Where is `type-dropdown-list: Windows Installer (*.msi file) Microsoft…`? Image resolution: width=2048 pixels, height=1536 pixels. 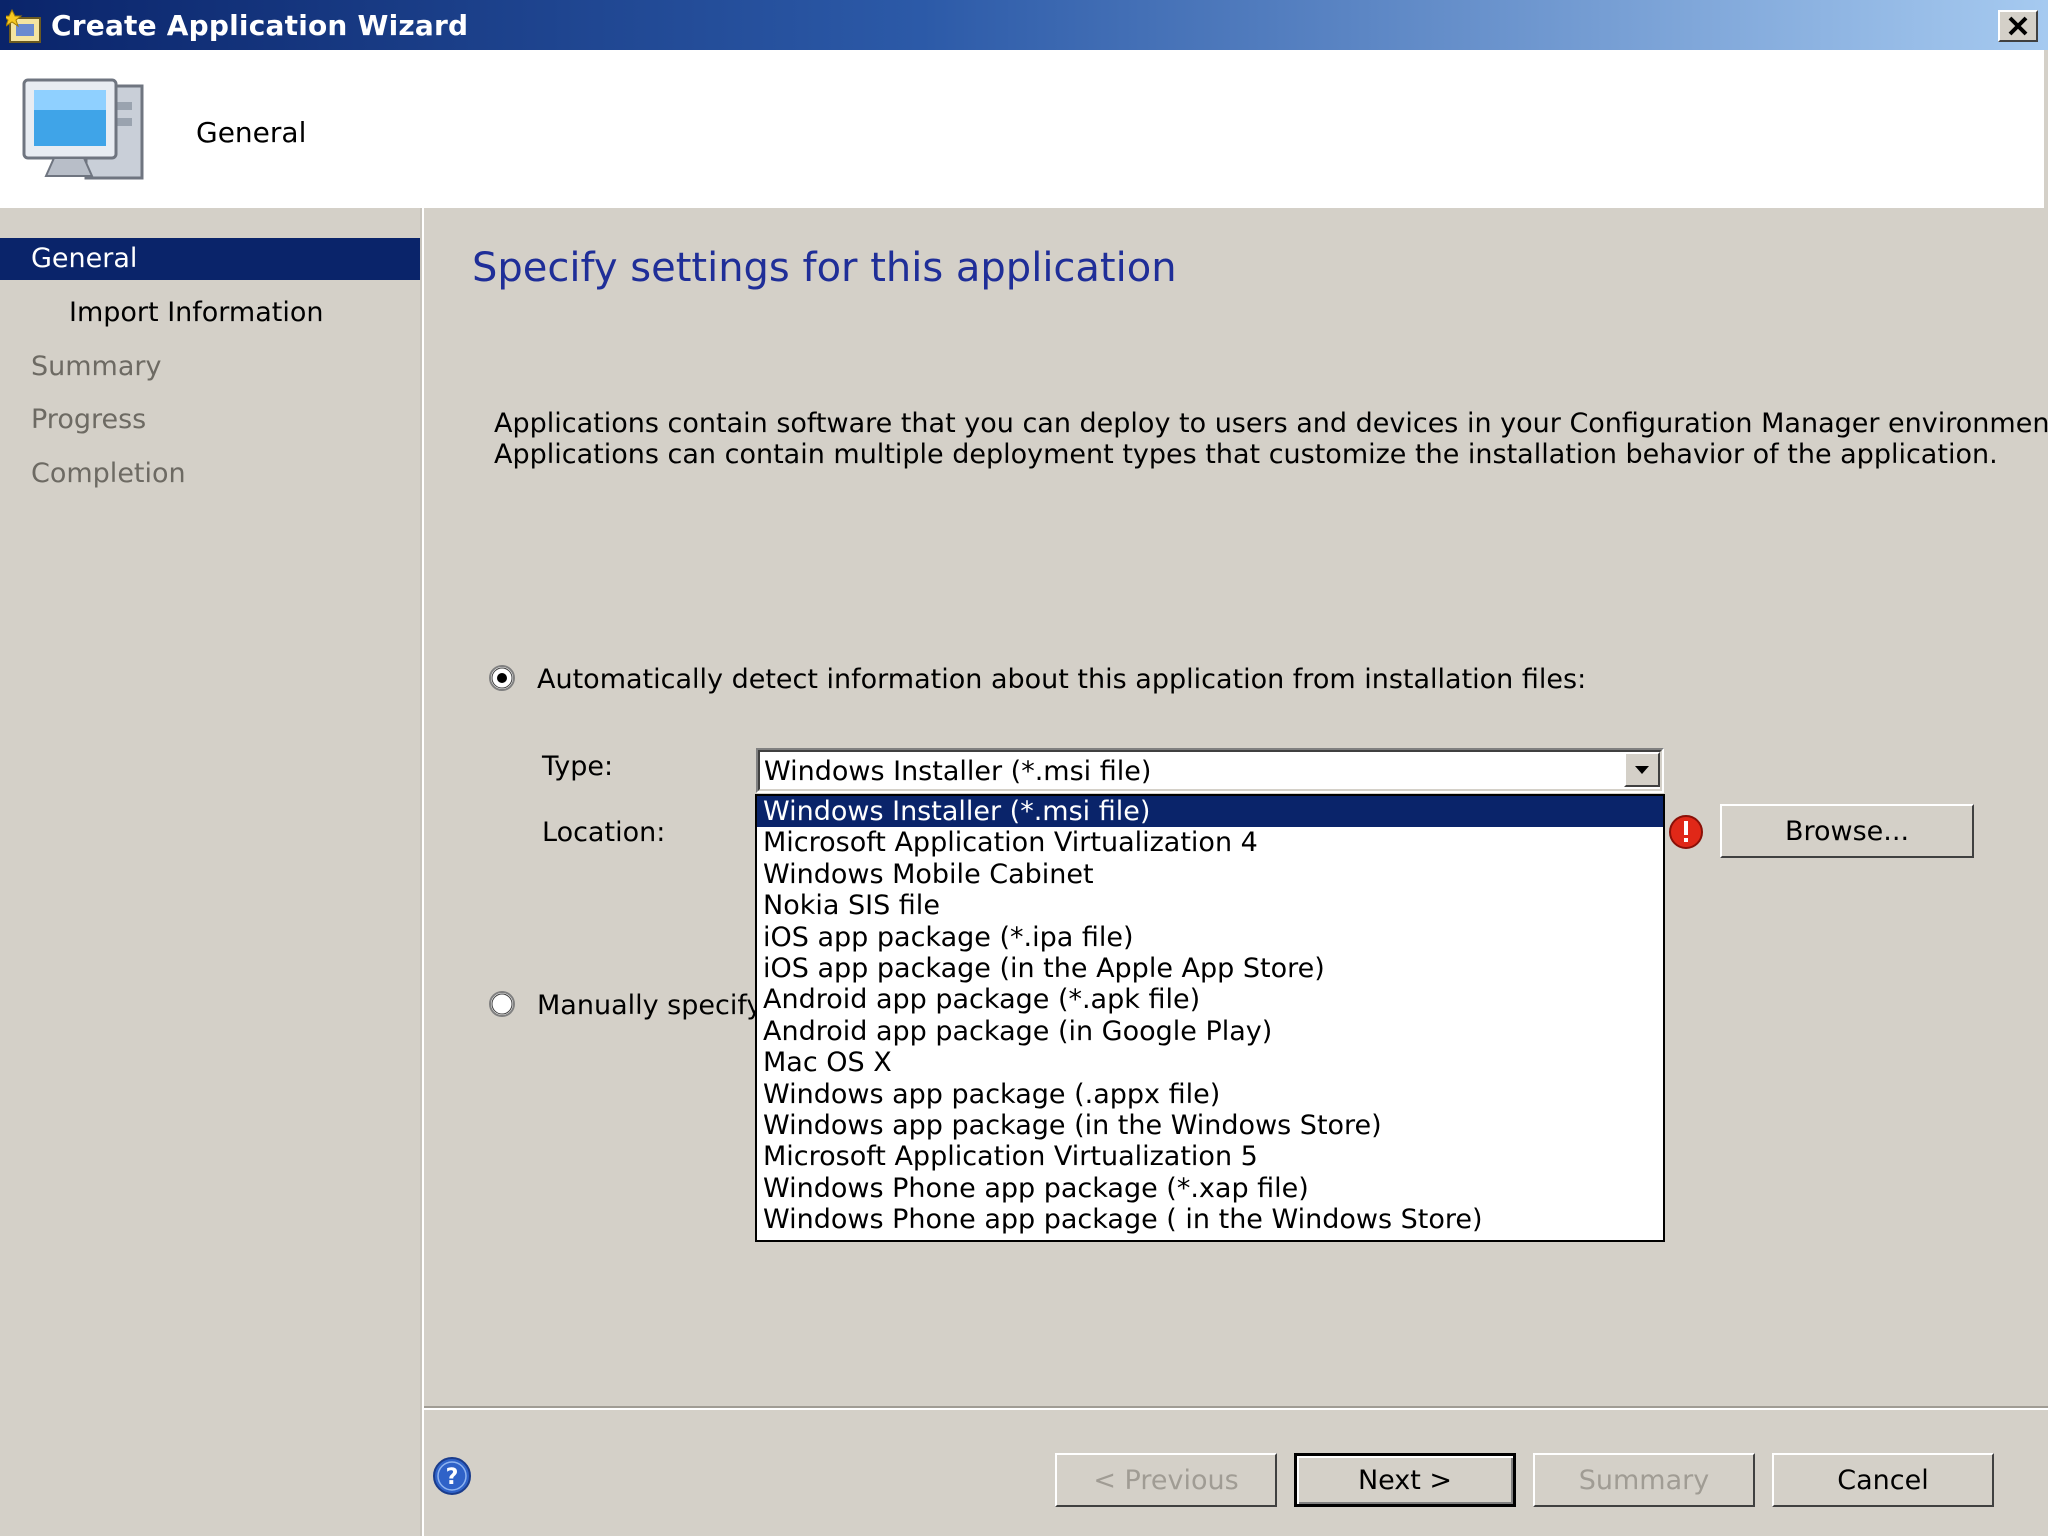 type-dropdown-list: Windows Installer (*.msi file) Microsoft… is located at coordinates (1210, 1018).